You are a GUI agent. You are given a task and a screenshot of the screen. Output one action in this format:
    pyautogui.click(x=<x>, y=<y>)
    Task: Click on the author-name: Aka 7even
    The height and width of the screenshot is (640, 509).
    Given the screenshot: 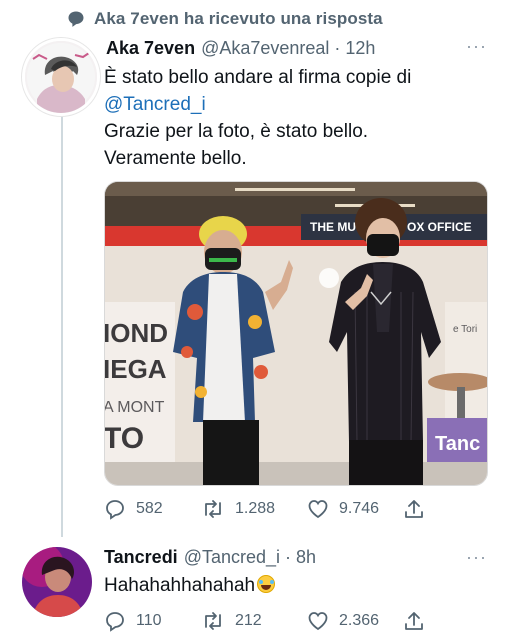 What is the action you would take?
    pyautogui.click(x=150, y=48)
    